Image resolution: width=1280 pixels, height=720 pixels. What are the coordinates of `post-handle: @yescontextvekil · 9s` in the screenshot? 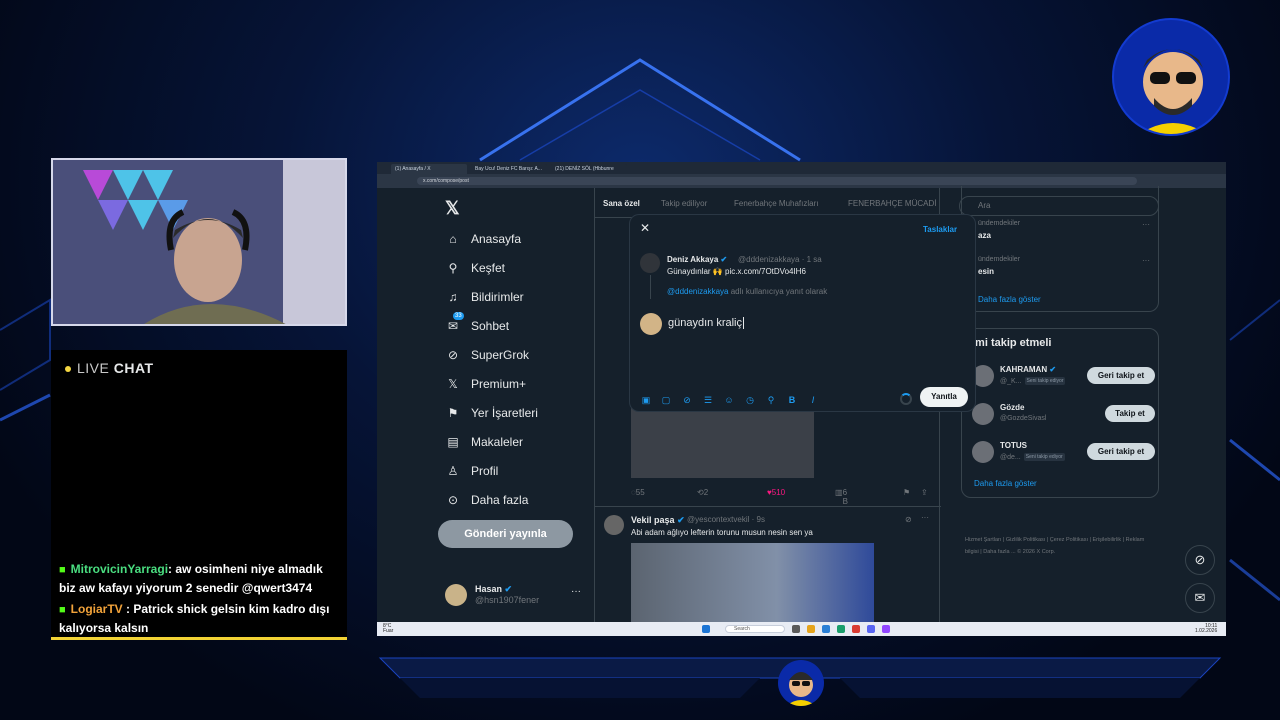 It's located at (726, 519).